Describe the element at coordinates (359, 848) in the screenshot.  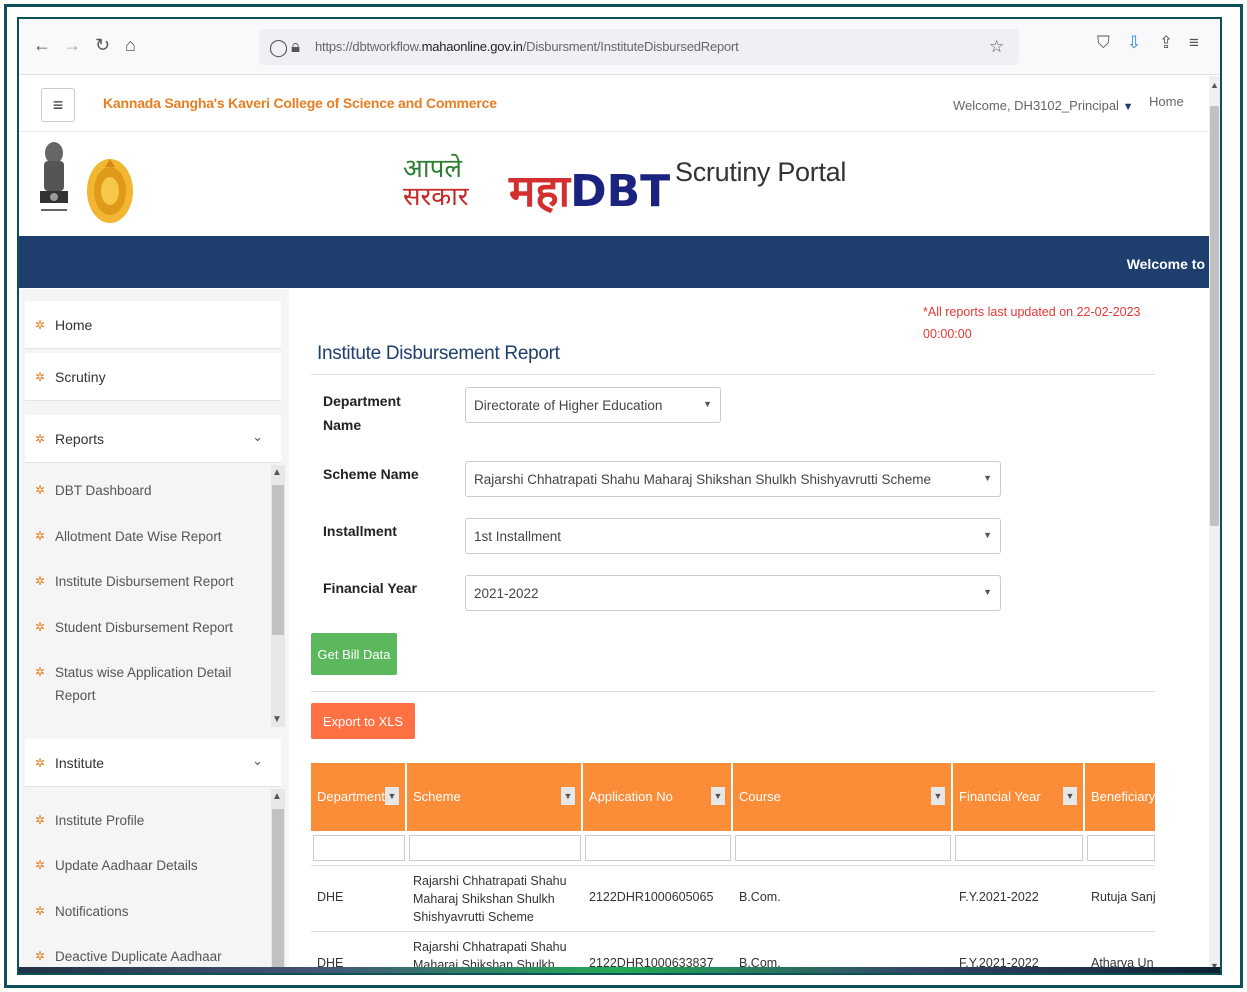
I see `department-filter-input` at that location.